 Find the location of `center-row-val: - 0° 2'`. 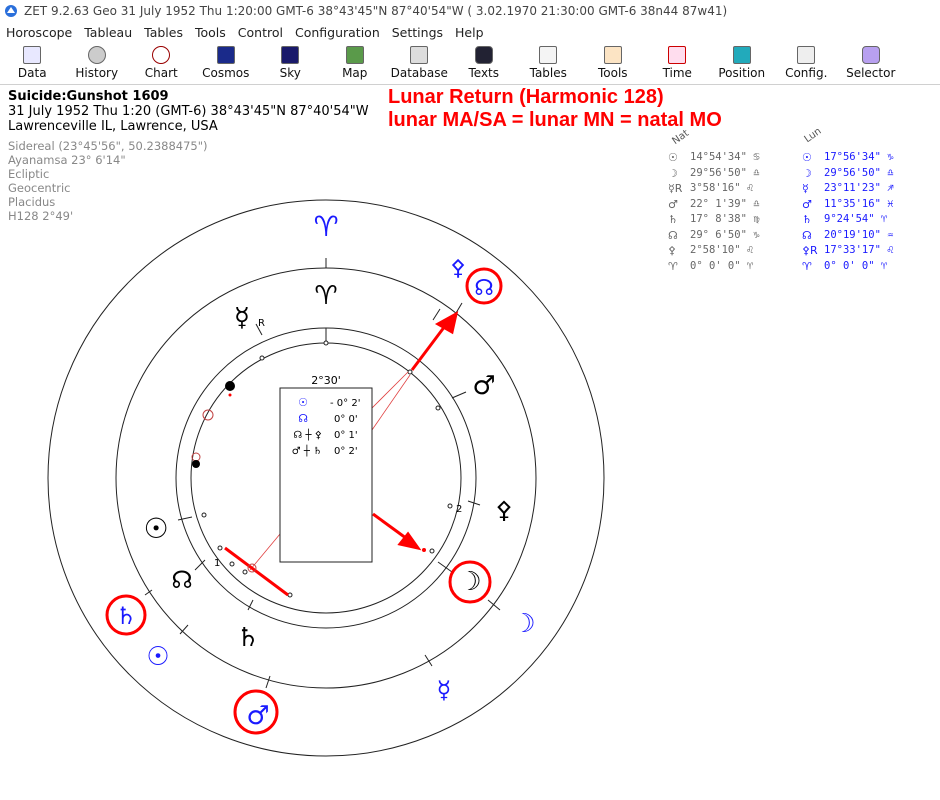

center-row-val: - 0° 2' is located at coordinates (345, 403).